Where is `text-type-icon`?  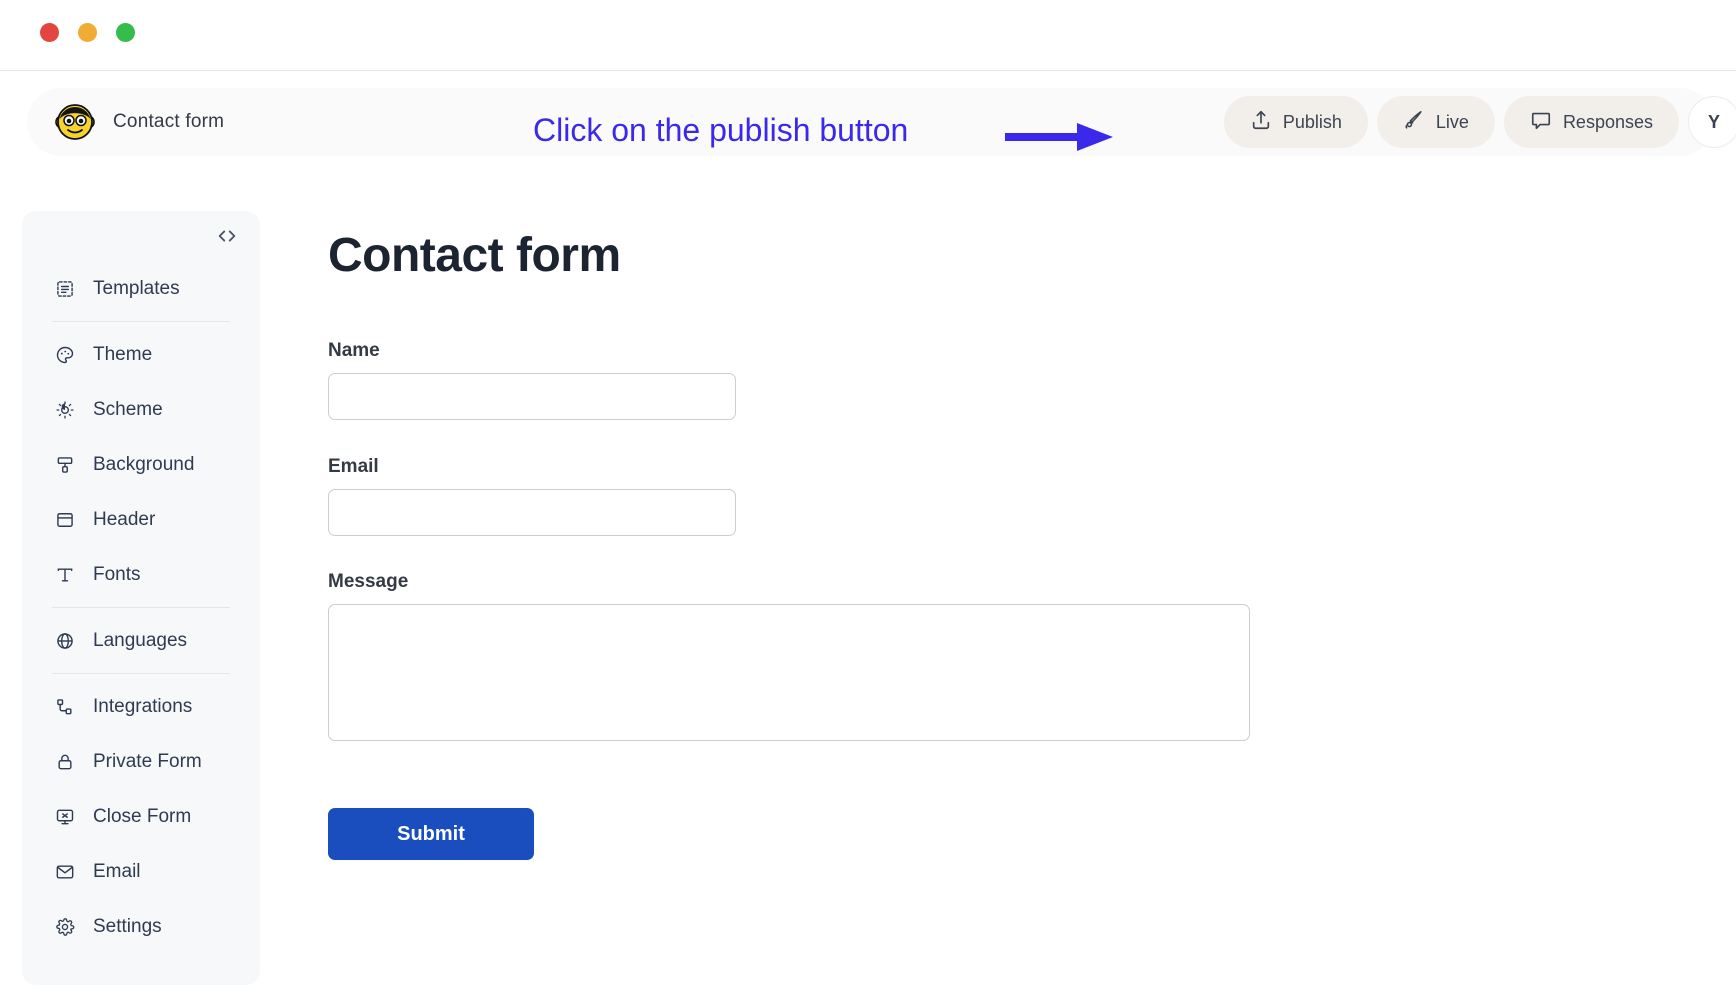 text-type-icon is located at coordinates (65, 575).